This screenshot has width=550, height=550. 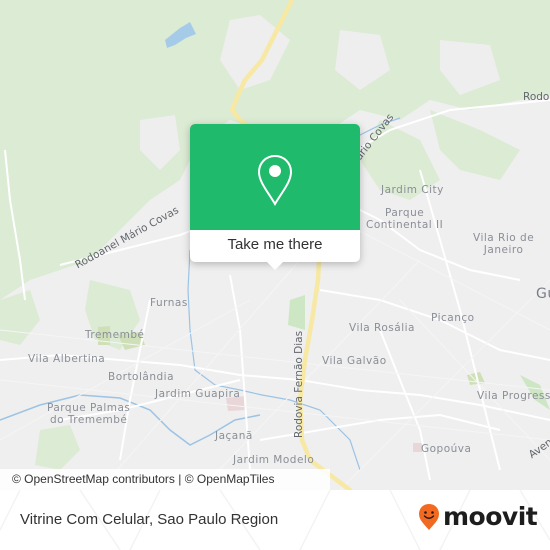 I want to click on popup-header, so click(x=275, y=177).